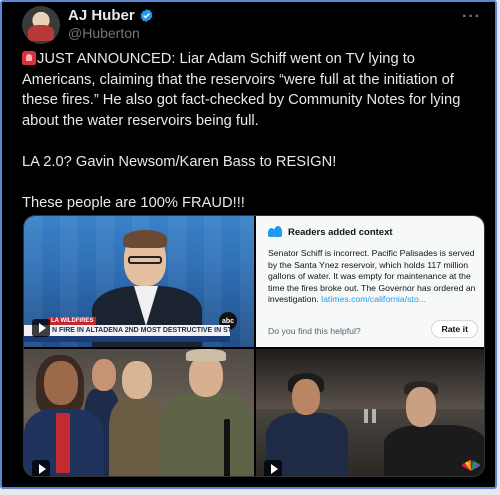 The image size is (500, 495). Describe the element at coordinates (275, 232) in the screenshot. I see `people-icon` at that location.